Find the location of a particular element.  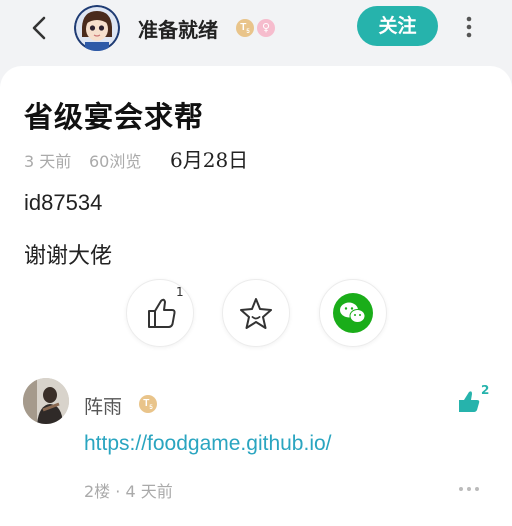

post-body-line: id87534 is located at coordinates (63, 202).